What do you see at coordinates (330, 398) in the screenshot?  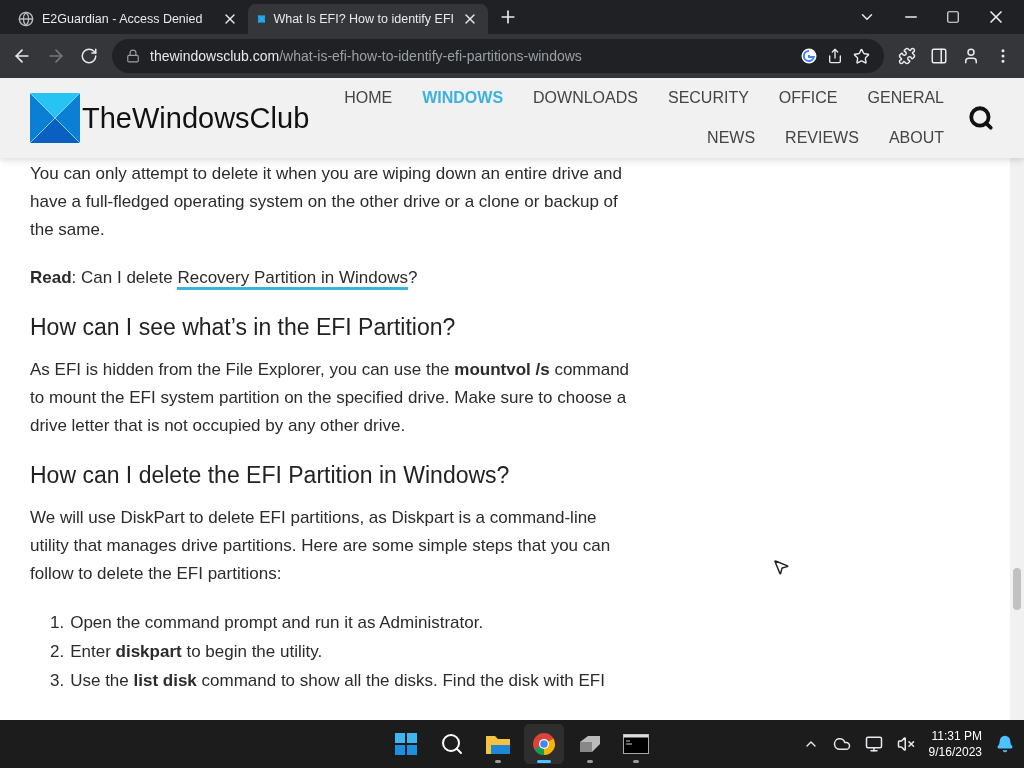 I see `paragraph: As EFI is hidden from the File Explorer, you can use the mountvol /s command to mount the EFI system partition on the specified drive. Make sure to choose a drive letter that is not occupied by any other drive.` at bounding box center [330, 398].